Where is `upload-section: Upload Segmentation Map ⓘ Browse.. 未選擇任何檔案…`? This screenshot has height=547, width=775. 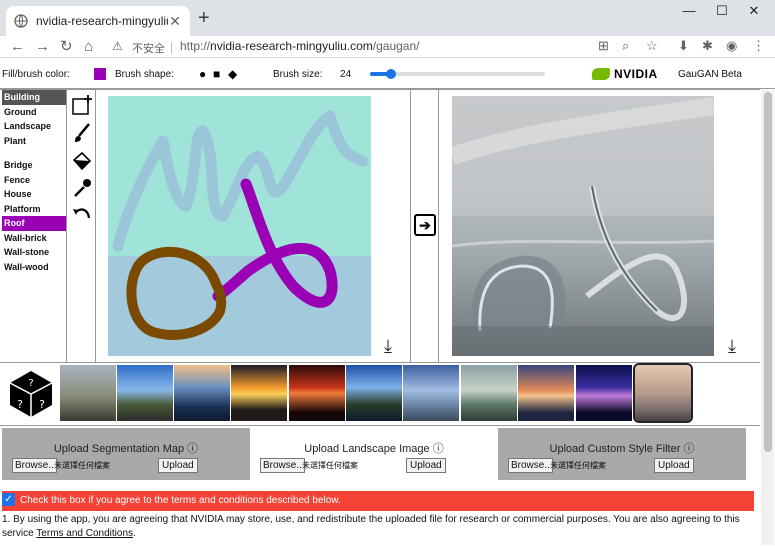
upload-section: Upload Segmentation Map ⓘ Browse.. 未選擇任何檔案… is located at coordinates (375, 454).